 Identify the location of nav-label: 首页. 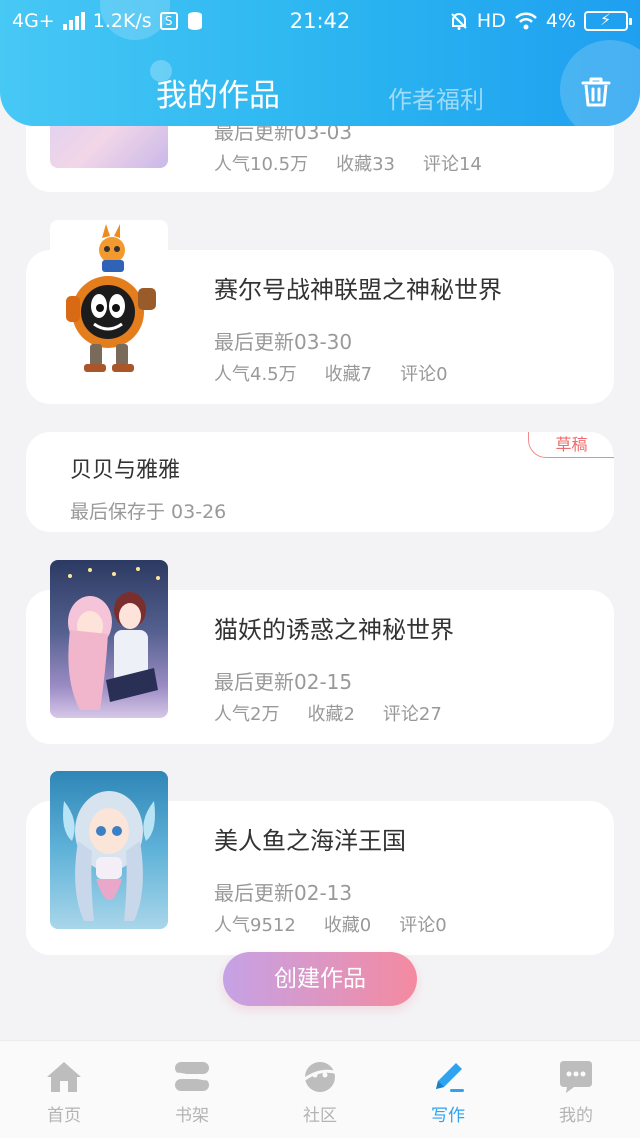
(64, 1116).